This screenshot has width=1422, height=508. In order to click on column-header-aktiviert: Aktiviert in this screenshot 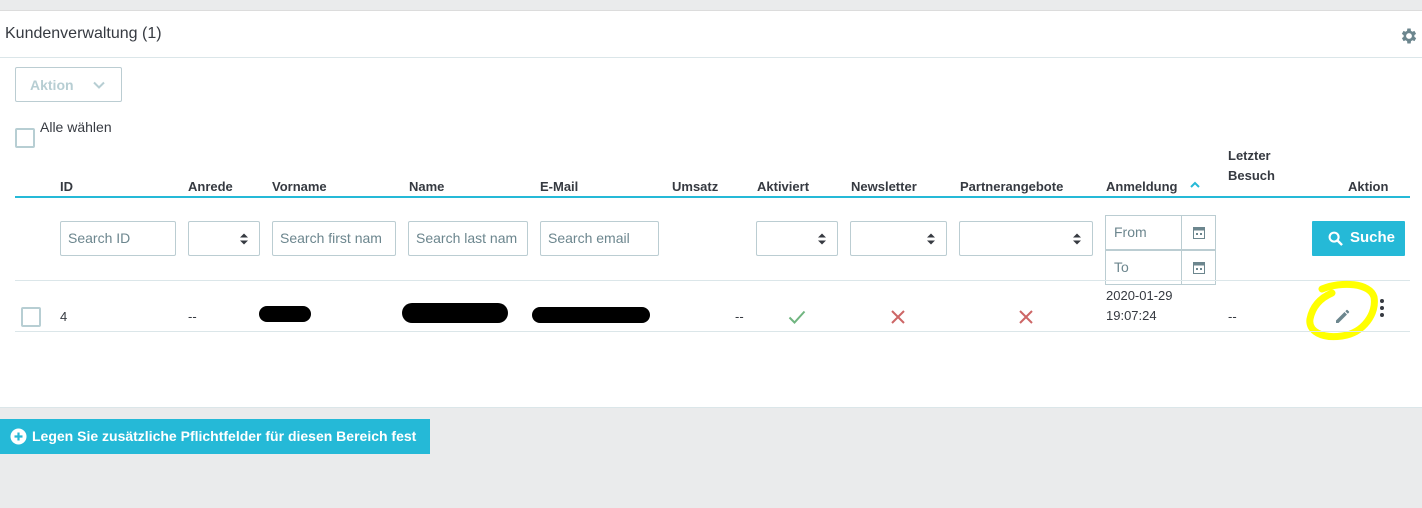, I will do `click(783, 187)`.